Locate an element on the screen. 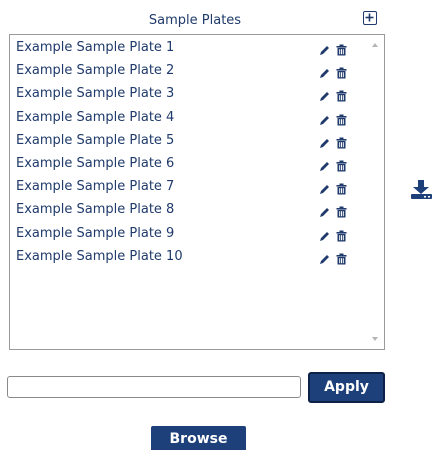 Image resolution: width=436 pixels, height=450 pixels. download-icon is located at coordinates (421, 189).